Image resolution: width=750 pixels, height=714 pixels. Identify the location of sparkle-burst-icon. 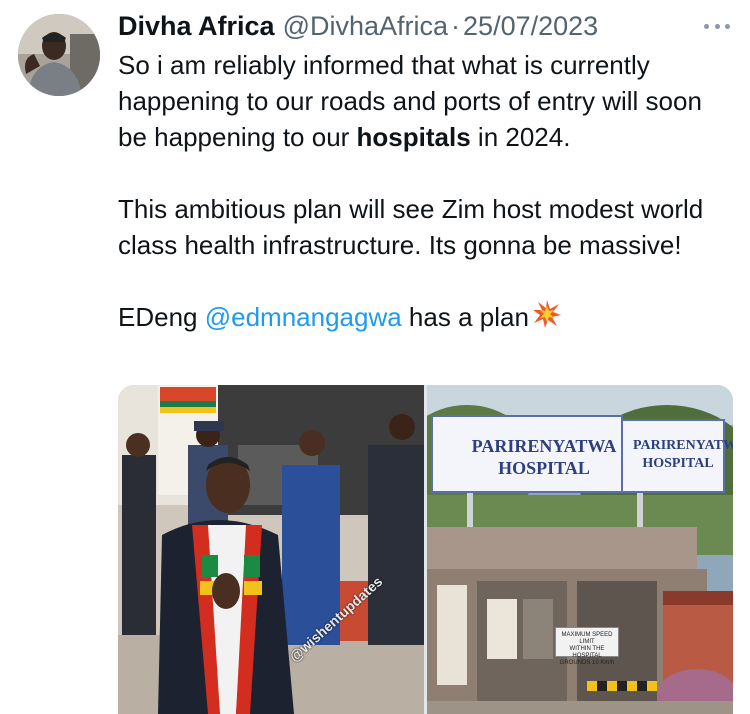
(547, 318).